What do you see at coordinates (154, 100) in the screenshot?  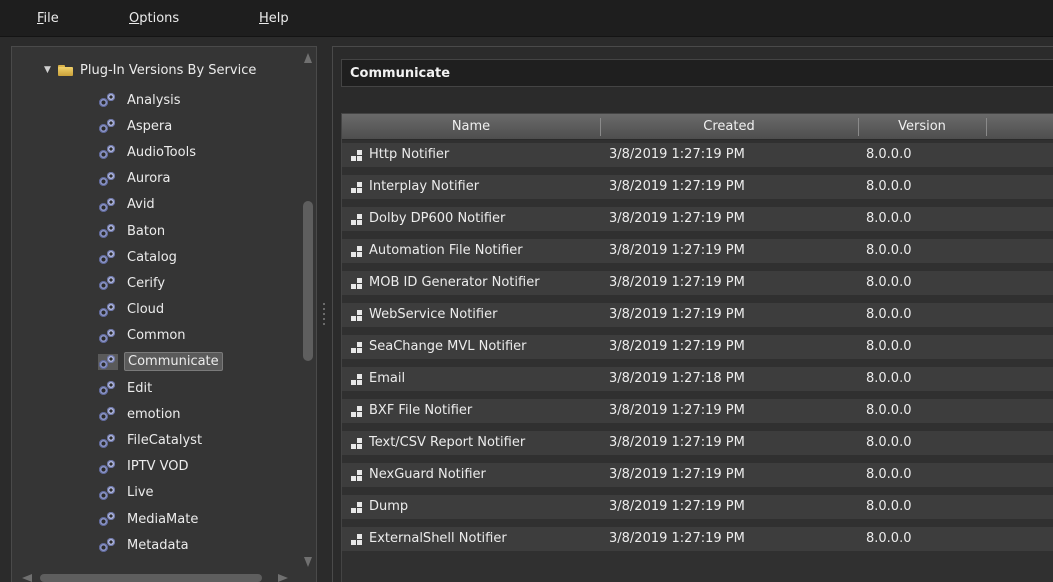 I see `tree-item-label: Analysis` at bounding box center [154, 100].